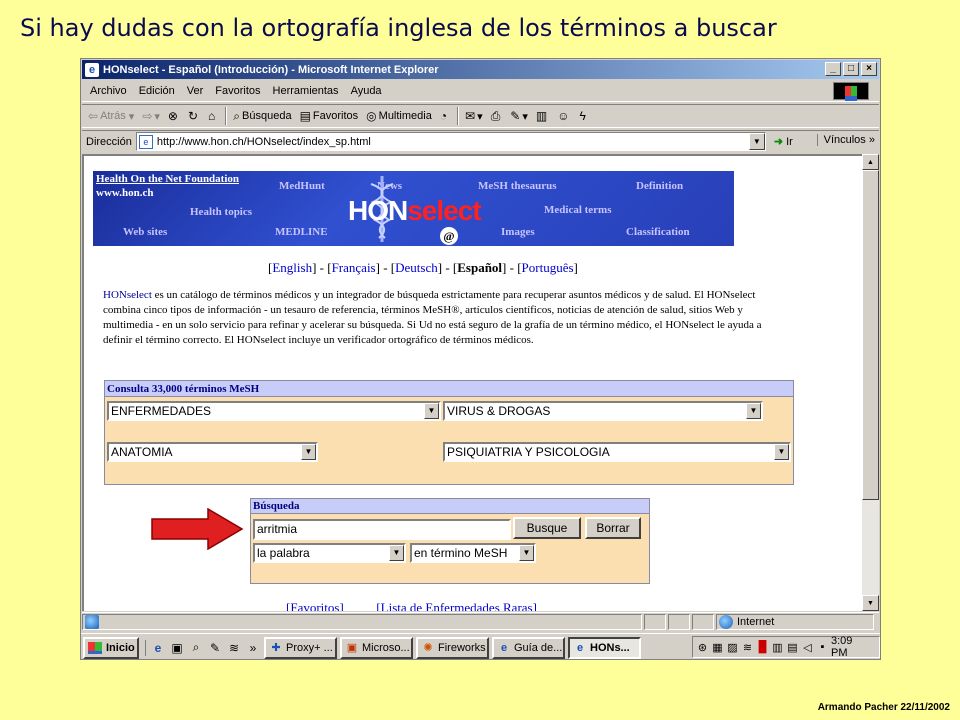 This screenshot has height=720, width=960. What do you see at coordinates (870, 335) in the screenshot?
I see `scroll-thumb` at bounding box center [870, 335].